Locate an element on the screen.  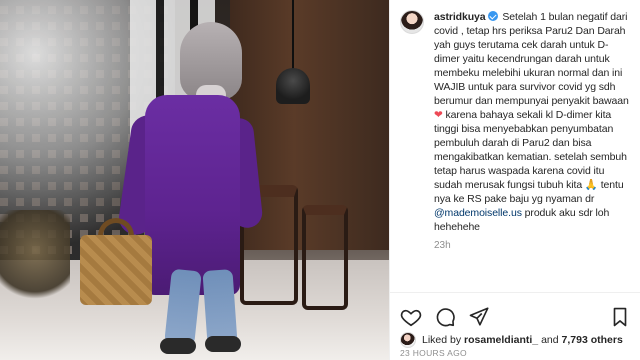
profile-avatar is located at coordinates (412, 22).